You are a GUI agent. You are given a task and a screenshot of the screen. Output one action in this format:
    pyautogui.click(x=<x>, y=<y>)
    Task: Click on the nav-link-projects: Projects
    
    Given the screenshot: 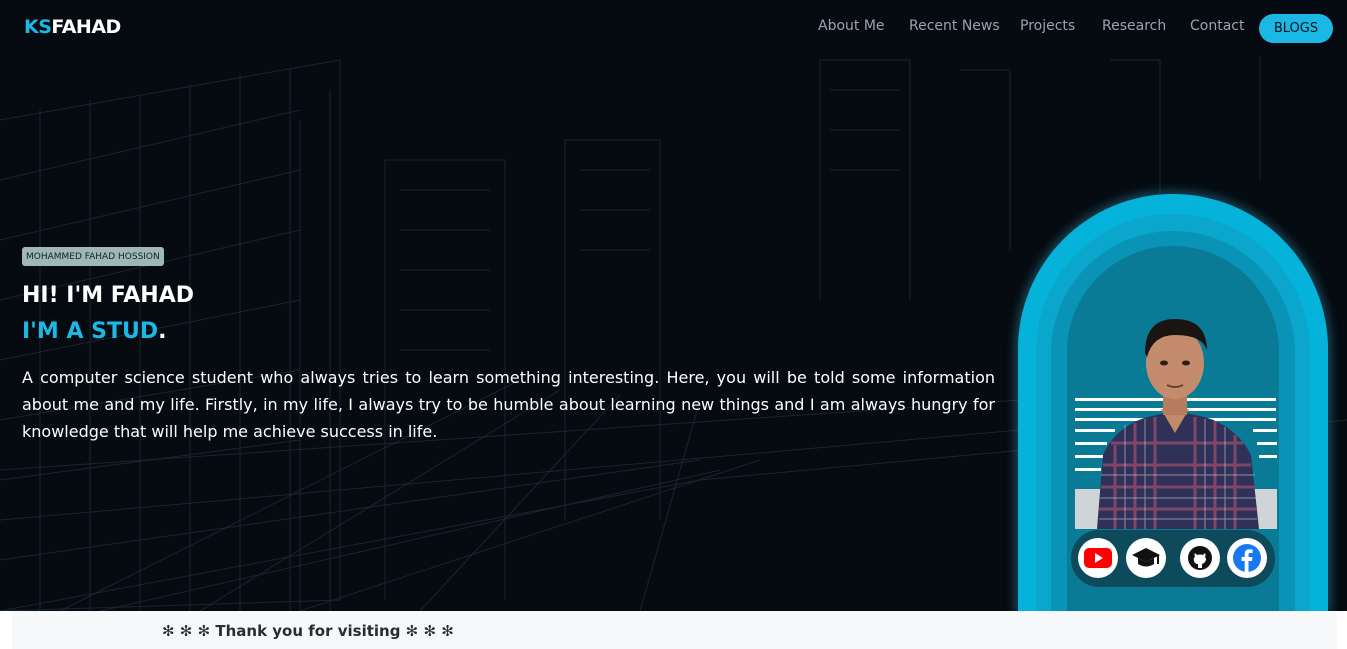 What is the action you would take?
    pyautogui.click(x=1047, y=26)
    